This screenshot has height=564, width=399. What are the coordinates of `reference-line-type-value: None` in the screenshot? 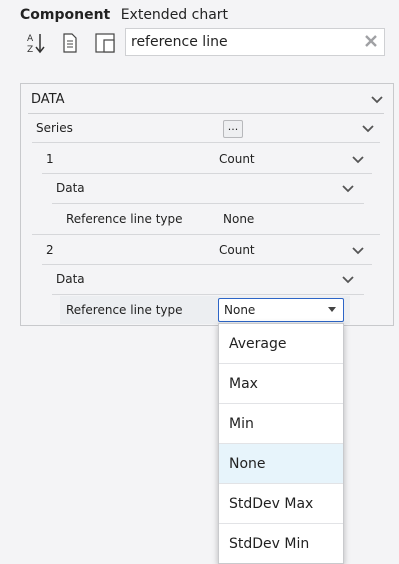 It's located at (238, 219).